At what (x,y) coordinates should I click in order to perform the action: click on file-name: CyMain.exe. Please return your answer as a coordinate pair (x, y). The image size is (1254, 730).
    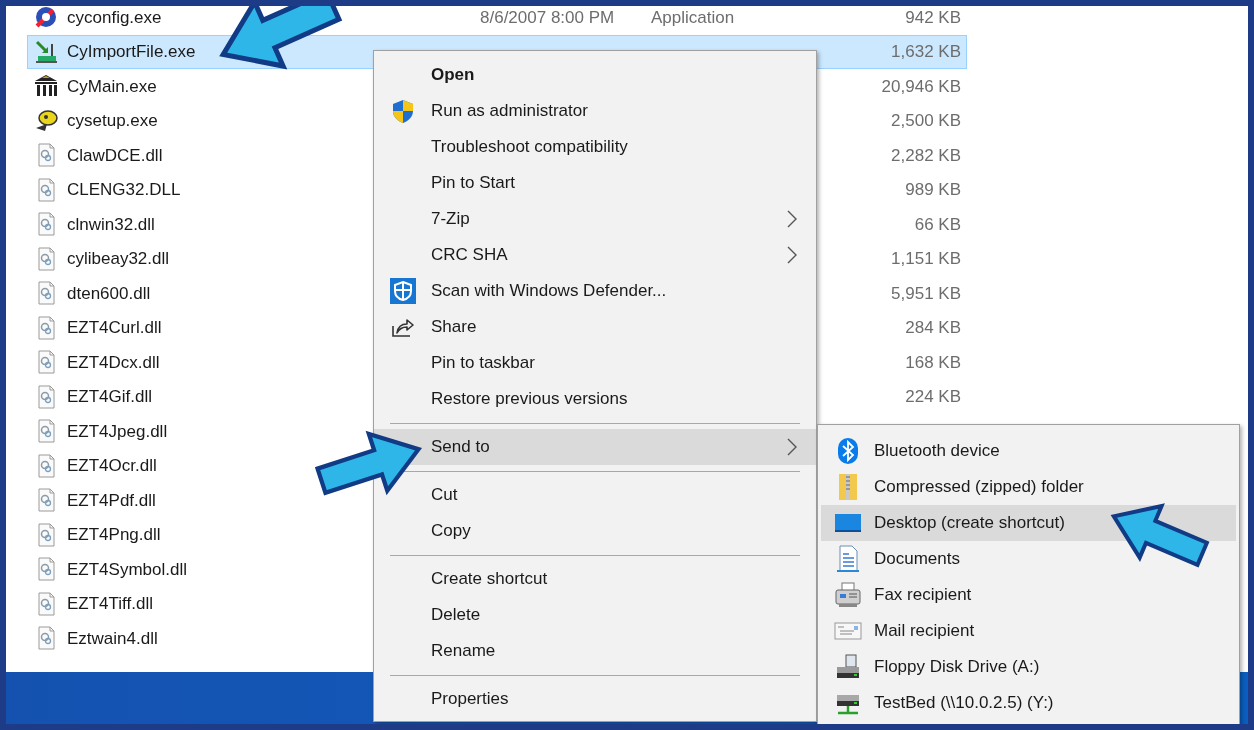
    Looking at the image, I should click on (112, 86).